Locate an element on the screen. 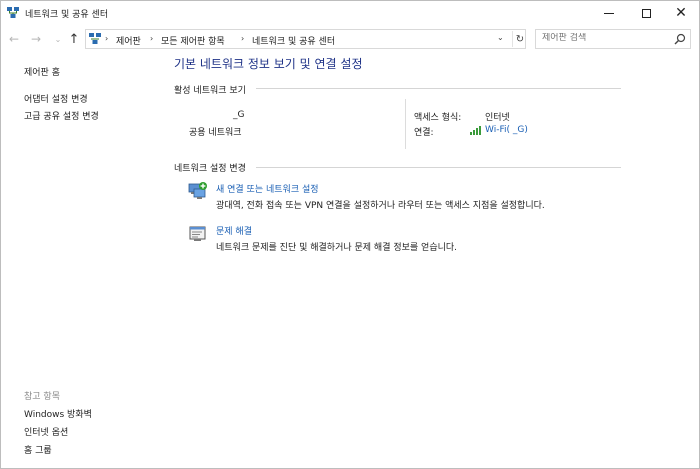 This screenshot has height=469, width=700. vertical-divider is located at coordinates (405, 124).